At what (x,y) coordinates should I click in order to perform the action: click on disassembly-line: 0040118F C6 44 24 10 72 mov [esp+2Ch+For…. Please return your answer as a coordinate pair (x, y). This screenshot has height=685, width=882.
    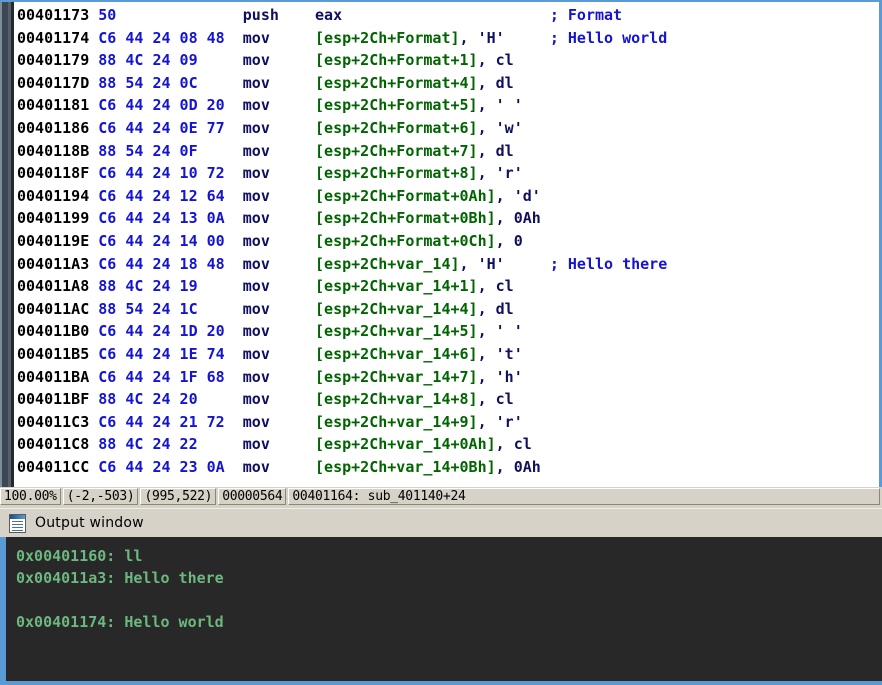
    Looking at the image, I should click on (448, 173).